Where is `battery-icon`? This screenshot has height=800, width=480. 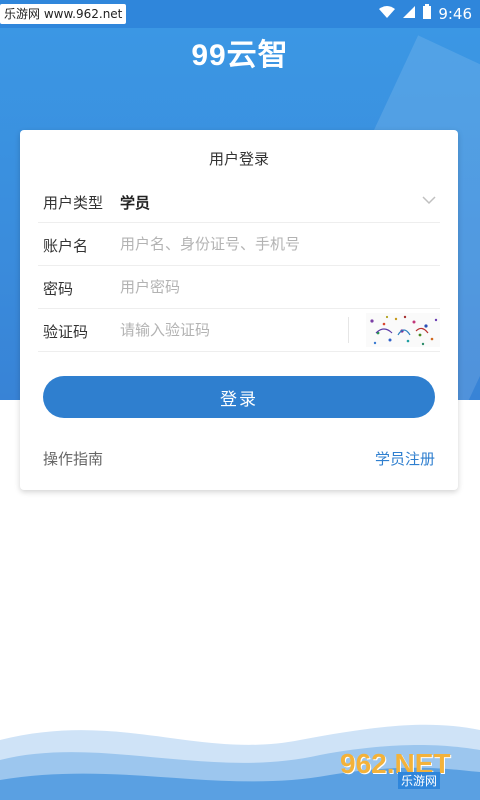 battery-icon is located at coordinates (427, 14).